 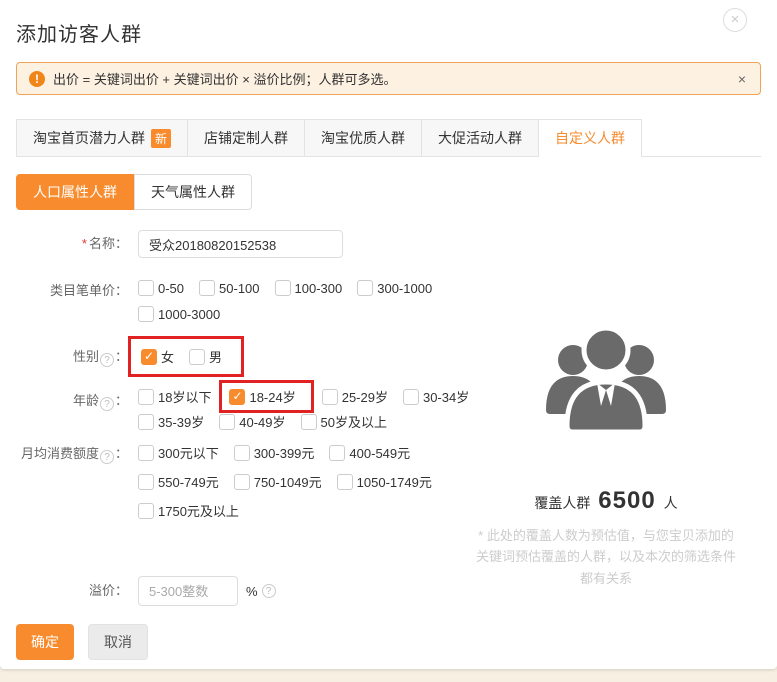 I want to click on checkbox-300-1000: 300-1000, so click(x=394, y=288).